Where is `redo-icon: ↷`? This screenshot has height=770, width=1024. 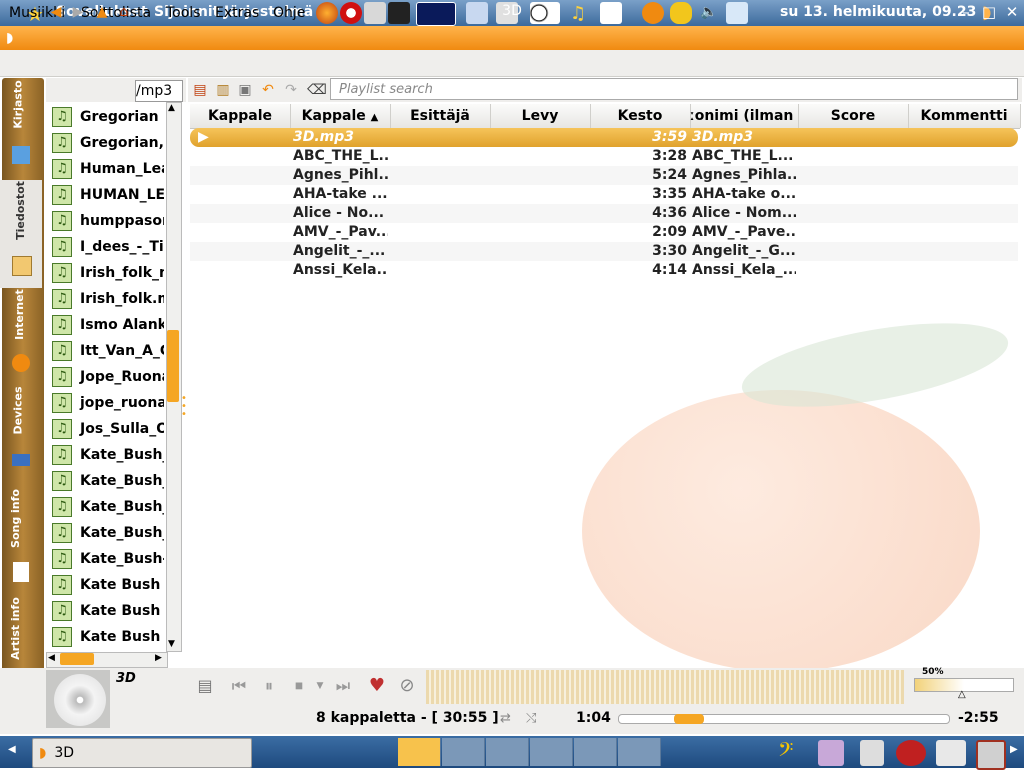 redo-icon: ↷ is located at coordinates (291, 90).